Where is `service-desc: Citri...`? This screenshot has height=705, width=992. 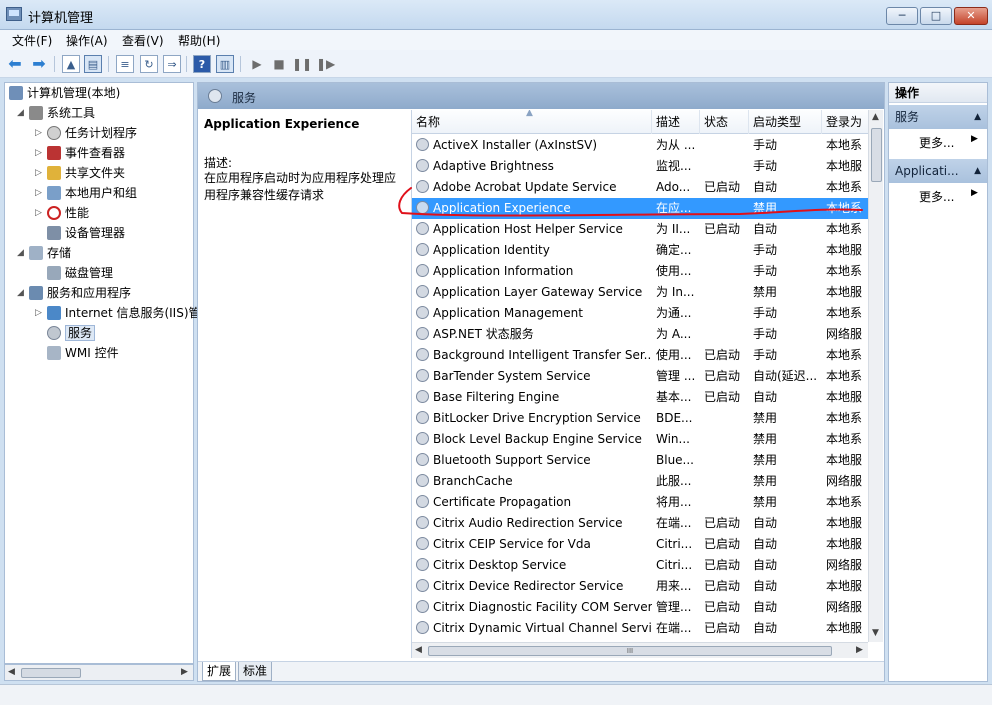 service-desc: Citri... is located at coordinates (674, 565).